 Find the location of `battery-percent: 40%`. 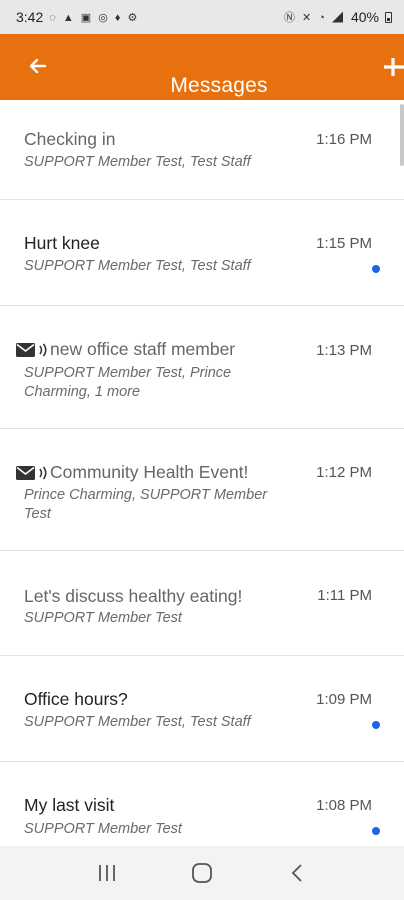

battery-percent: 40% is located at coordinates (364, 17).